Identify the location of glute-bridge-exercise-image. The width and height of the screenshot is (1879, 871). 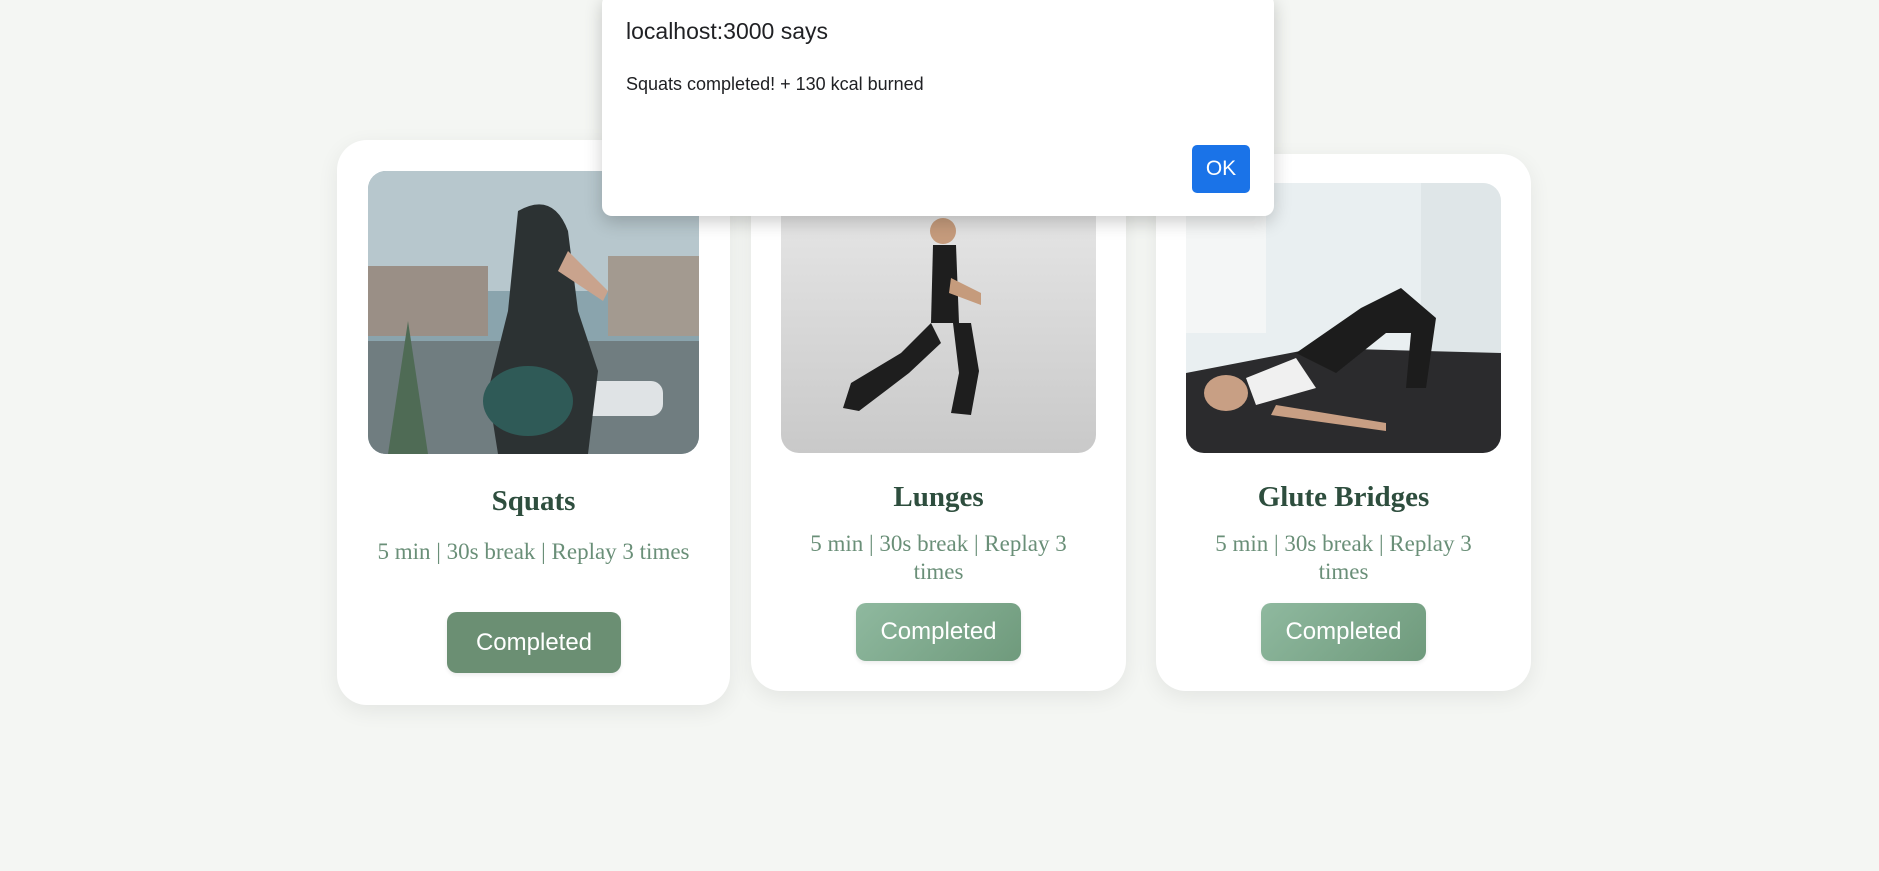
(1343, 318).